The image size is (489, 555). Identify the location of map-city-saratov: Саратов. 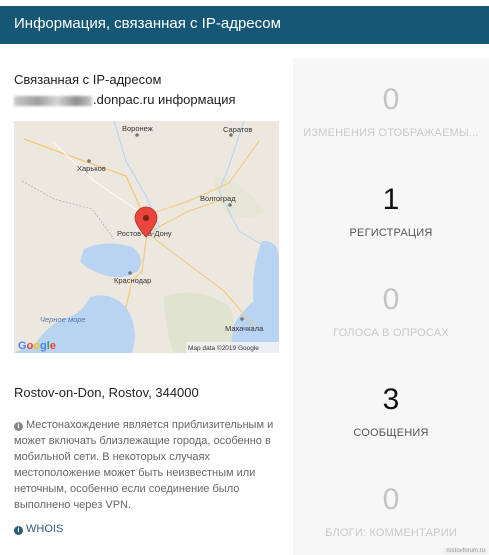
(237, 129).